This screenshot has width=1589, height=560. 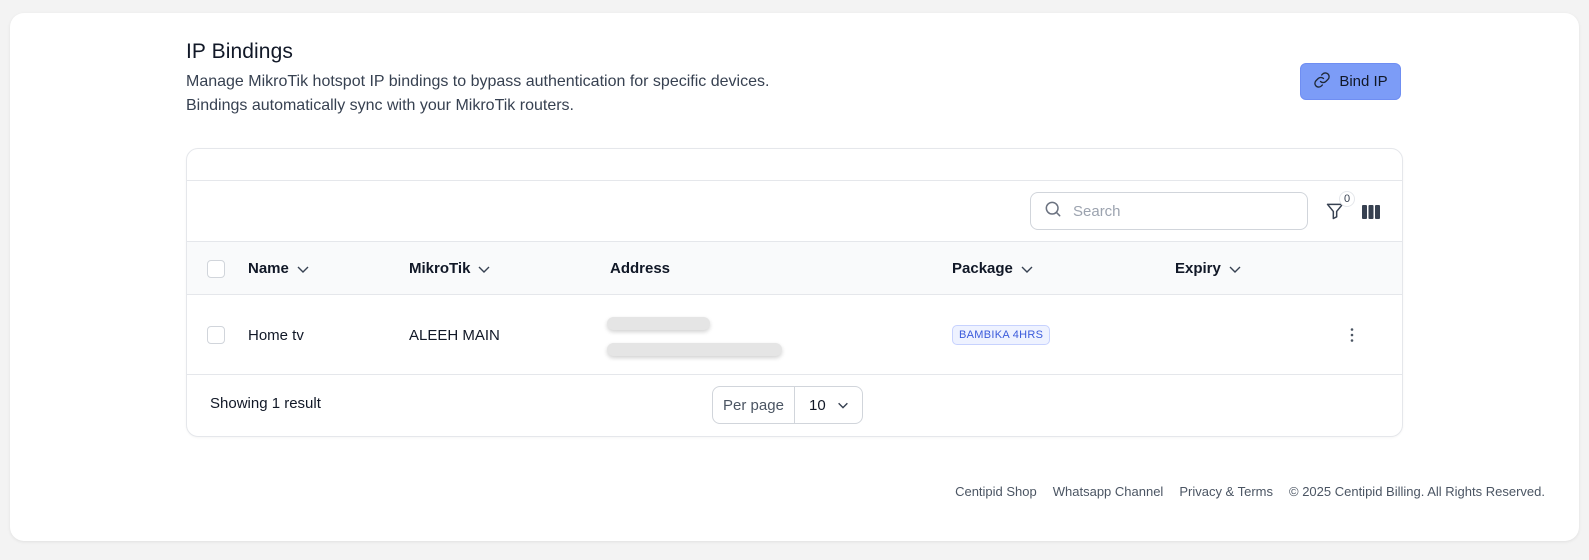 What do you see at coordinates (276, 335) in the screenshot?
I see `cell-name: Home tv` at bounding box center [276, 335].